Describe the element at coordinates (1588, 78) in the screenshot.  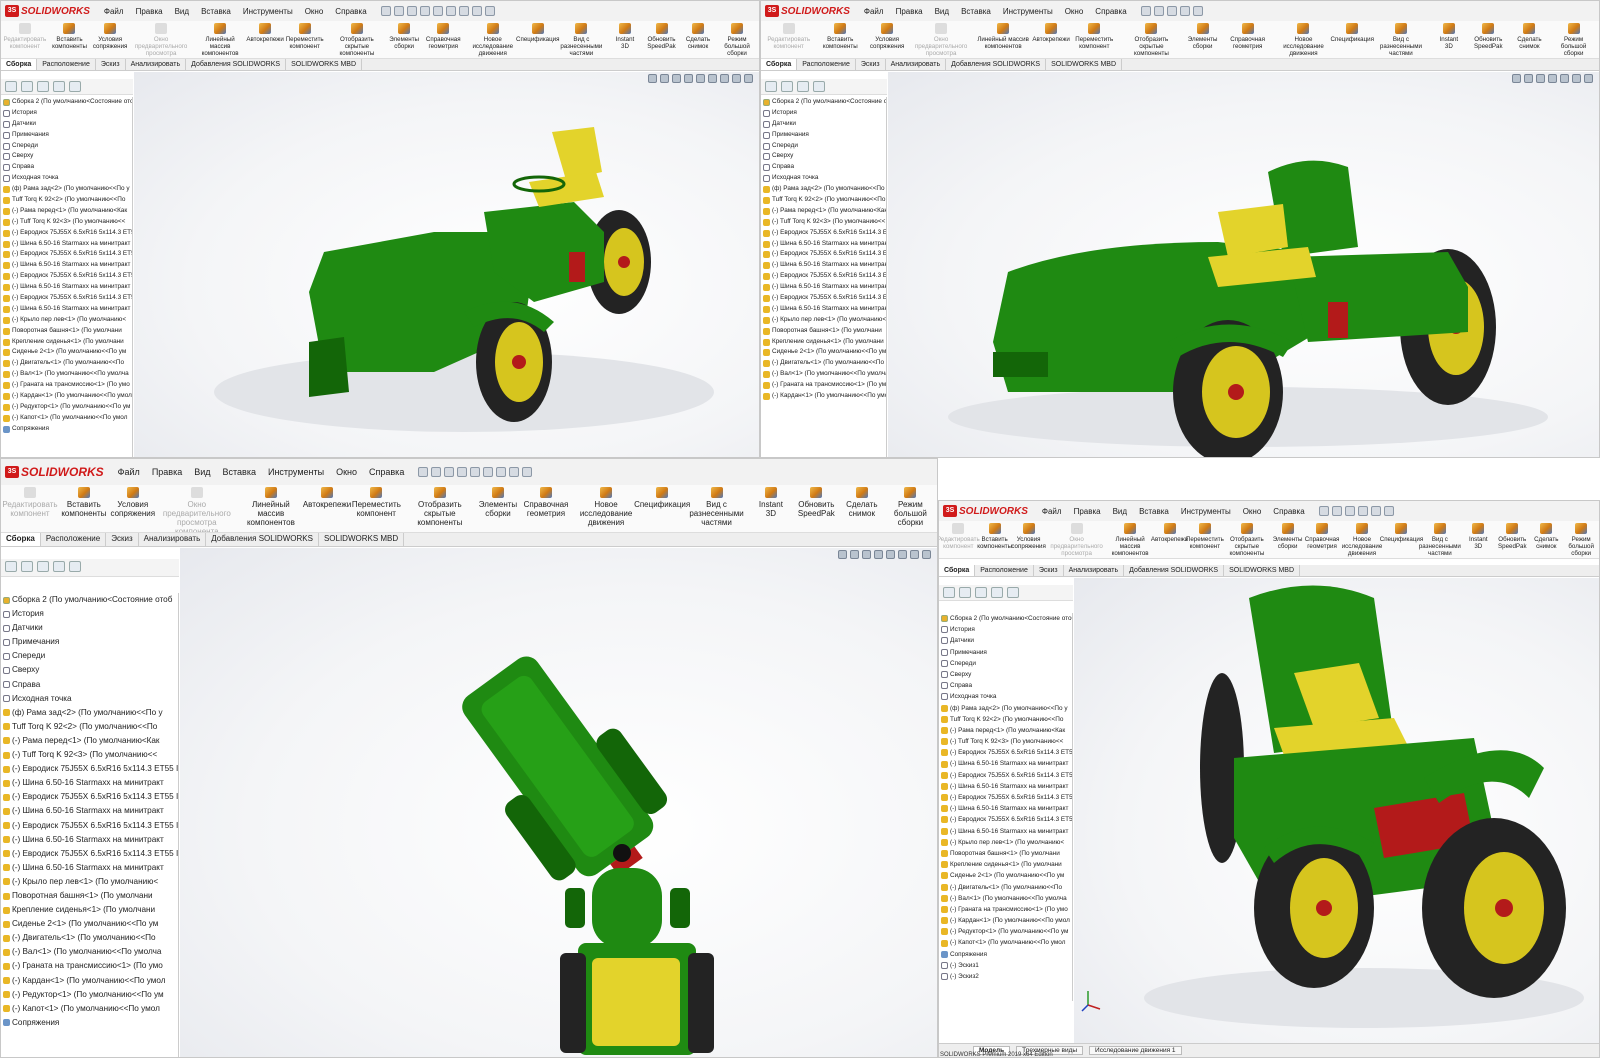
I see `hide-show-icon` at that location.